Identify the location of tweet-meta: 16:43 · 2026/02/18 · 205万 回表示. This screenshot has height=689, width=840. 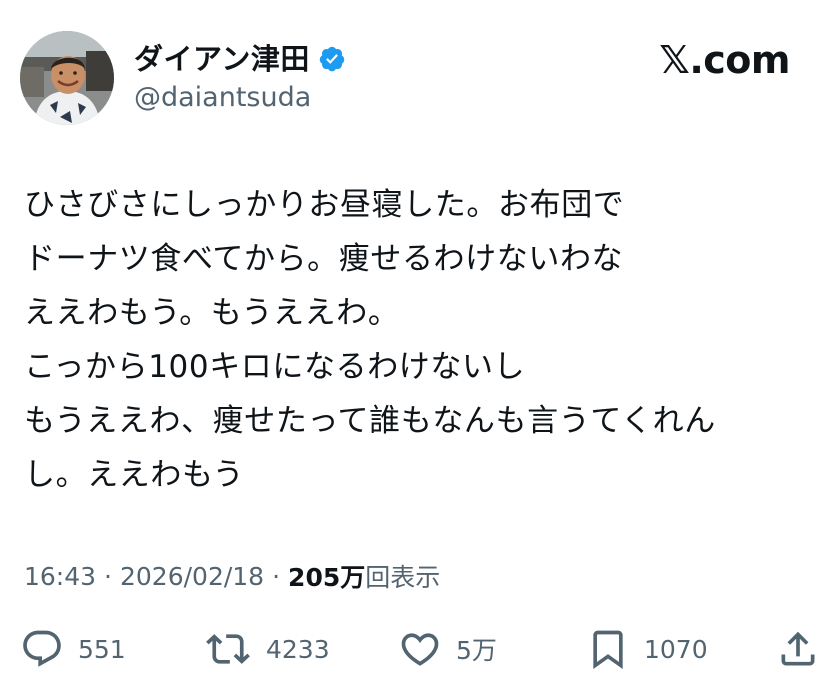
(232, 576).